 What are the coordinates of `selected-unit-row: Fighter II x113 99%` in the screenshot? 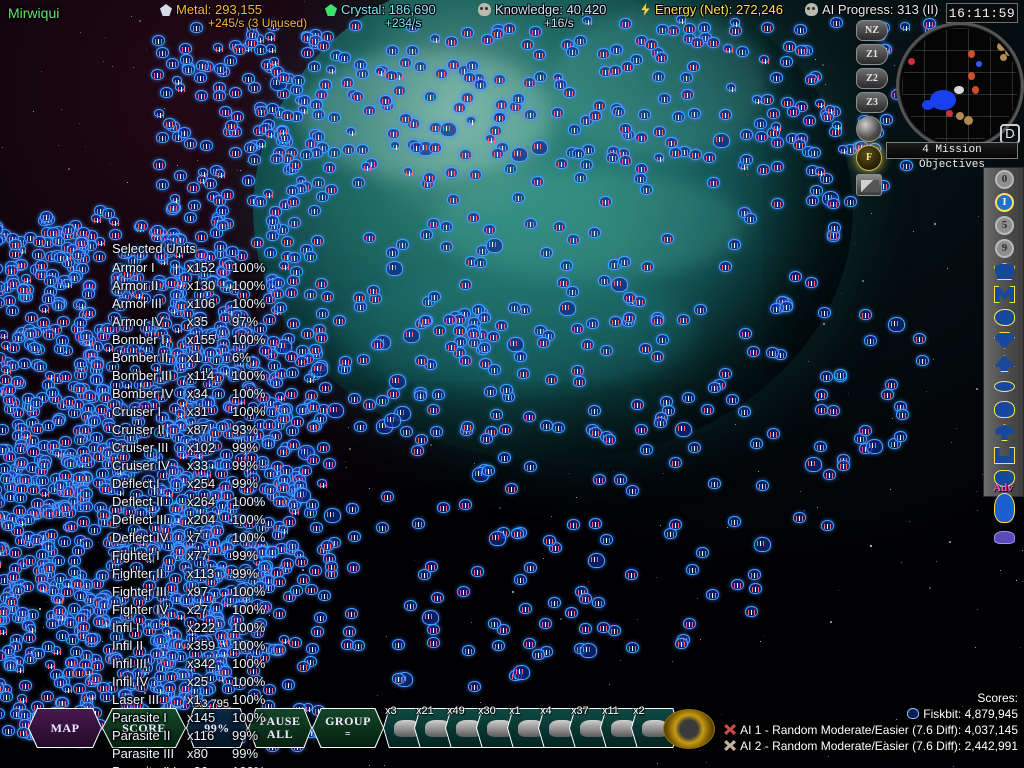 It's located at (185, 574).